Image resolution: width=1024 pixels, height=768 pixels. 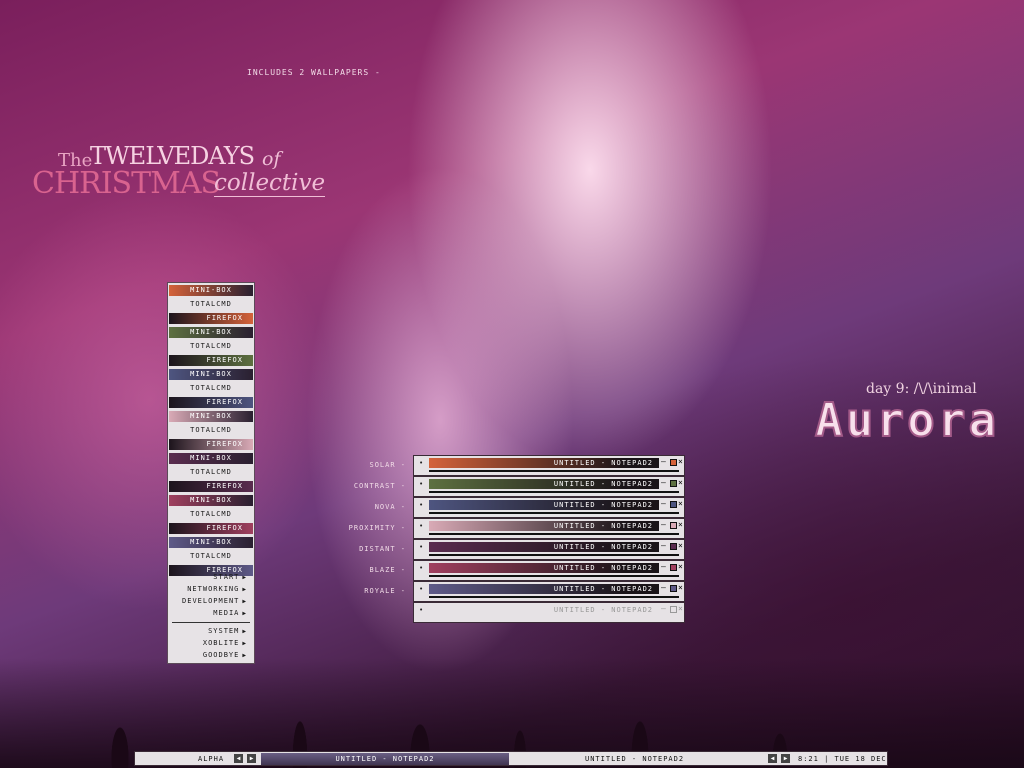 I want to click on menu-totalcmd-5: TOTALCMD, so click(x=211, y=472).